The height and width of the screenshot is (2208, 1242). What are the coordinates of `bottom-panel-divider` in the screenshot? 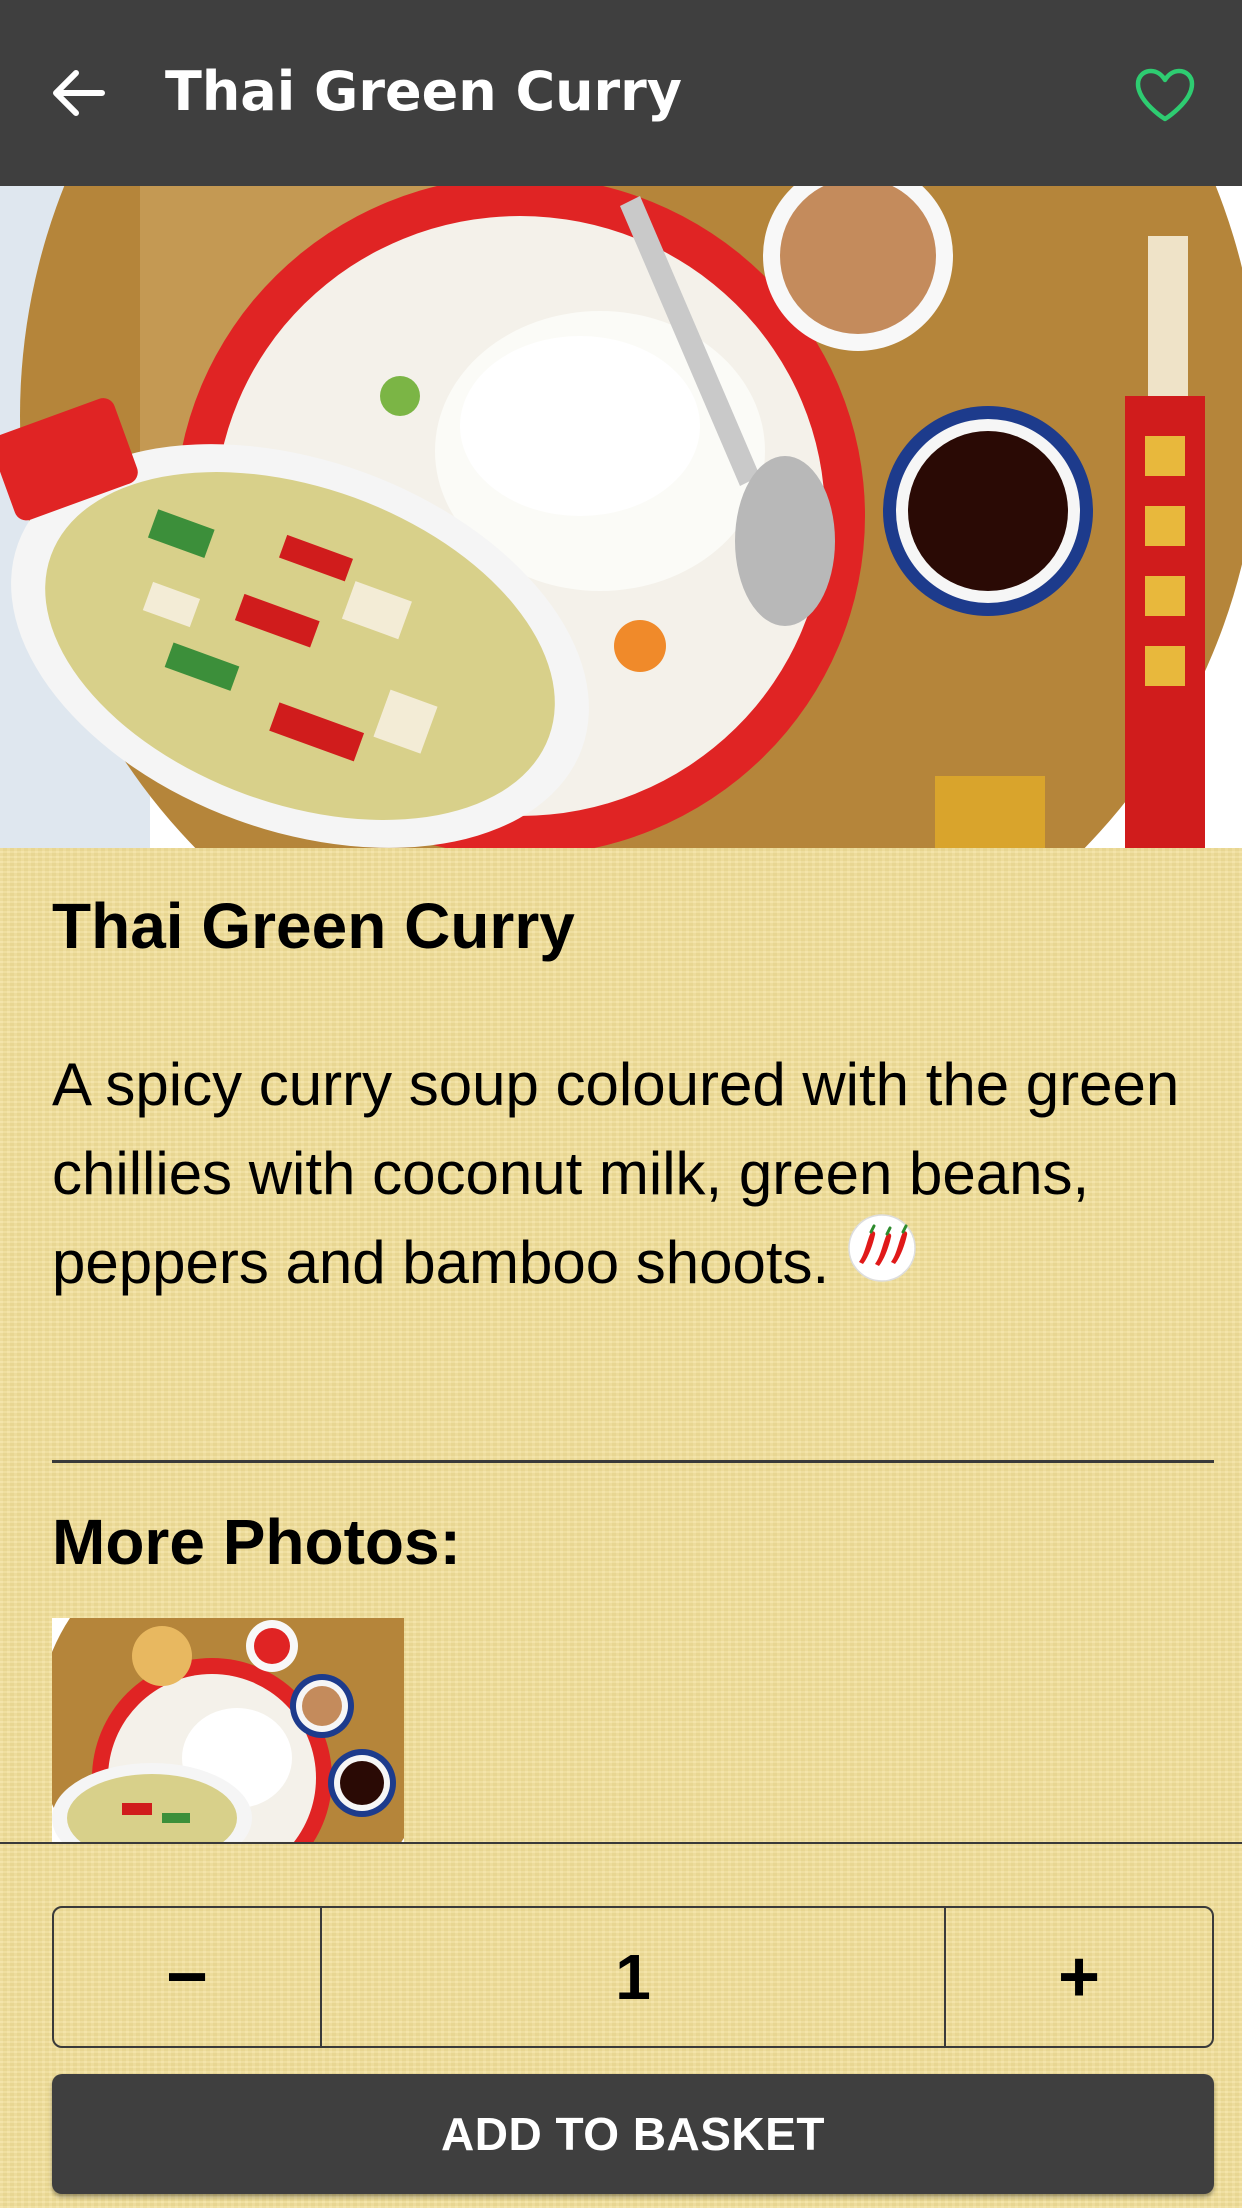 It's located at (621, 1843).